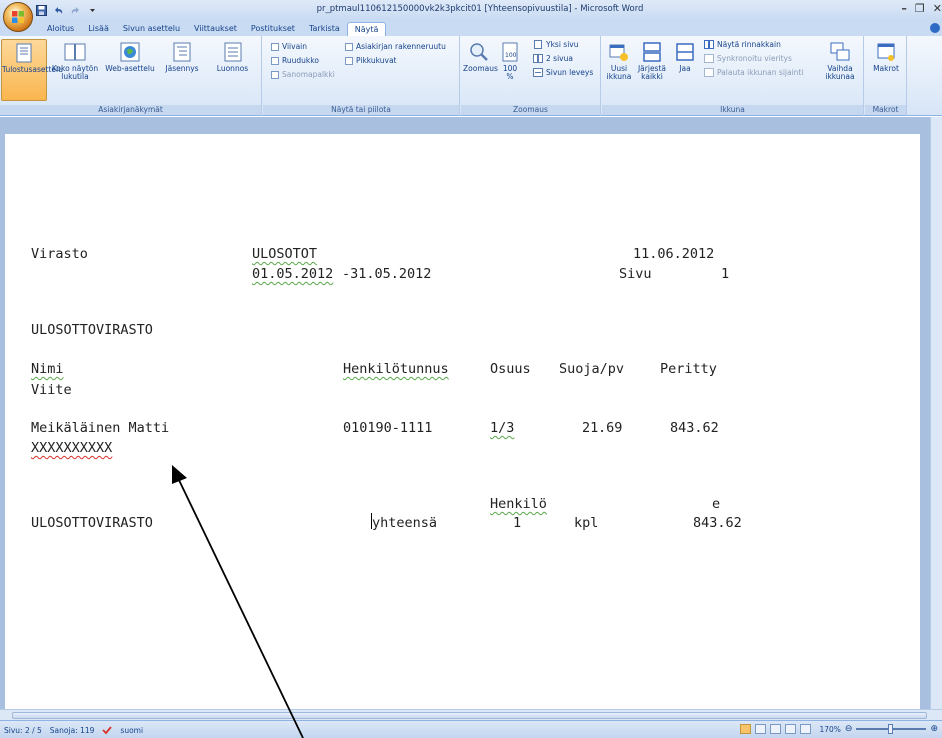 The height and width of the screenshot is (738, 942). I want to click on total-unit: kpl, so click(586, 523).